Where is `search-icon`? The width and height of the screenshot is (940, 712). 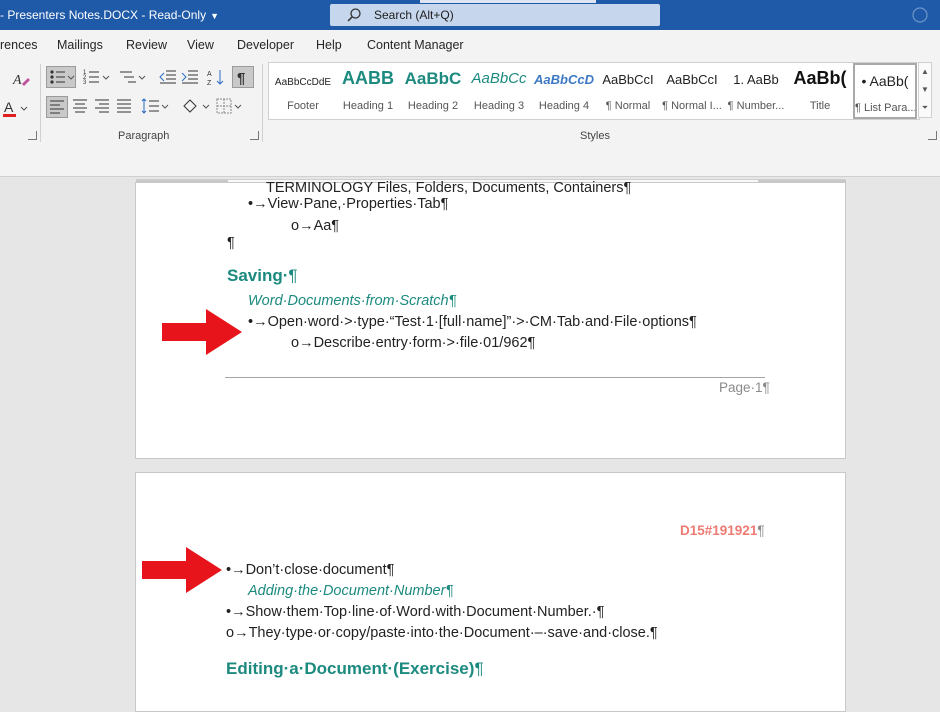 search-icon is located at coordinates (354, 15).